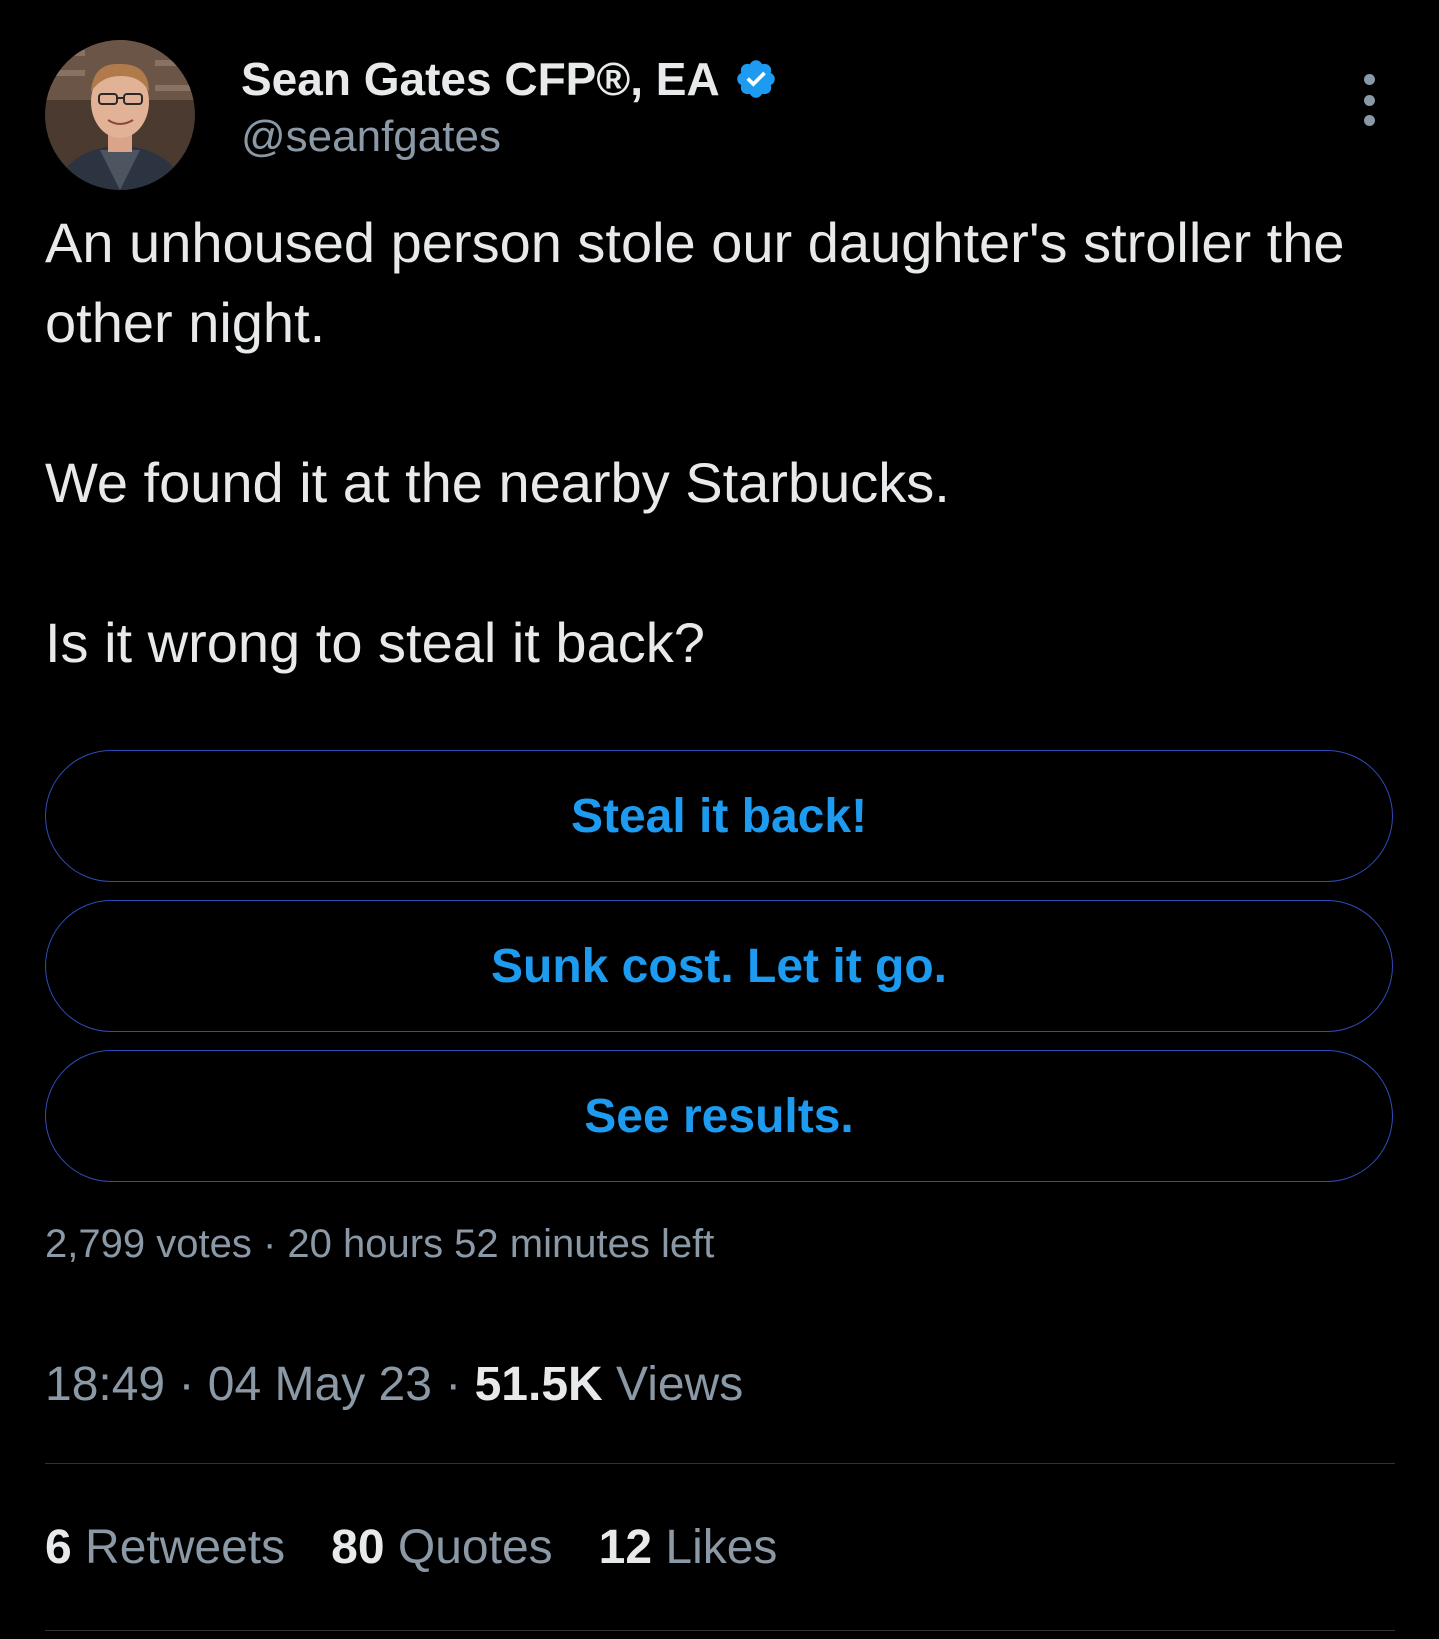 This screenshot has width=1439, height=1639. I want to click on tweet-text-paragraph-3: Is it wrong to steal it back?, so click(375, 642).